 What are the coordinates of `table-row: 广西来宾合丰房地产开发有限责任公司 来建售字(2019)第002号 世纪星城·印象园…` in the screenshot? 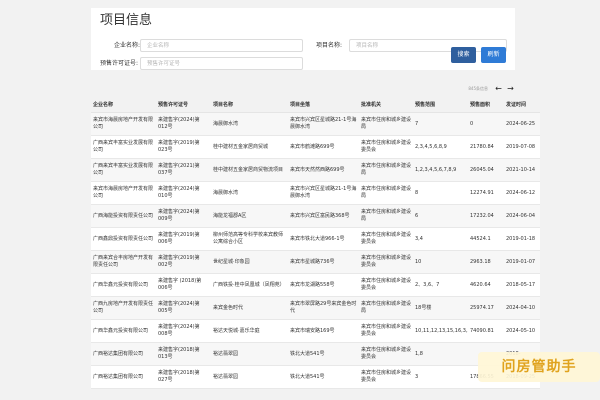 It's located at (315, 262).